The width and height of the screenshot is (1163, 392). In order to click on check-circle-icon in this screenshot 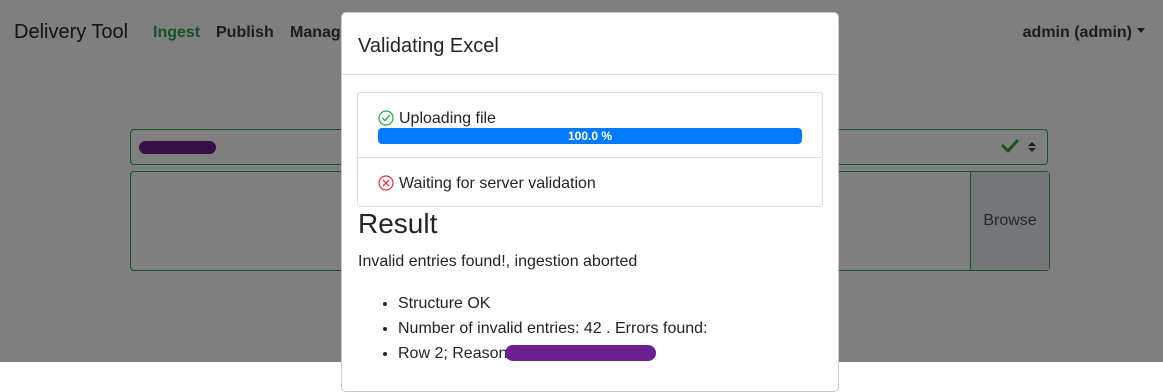, I will do `click(386, 118)`.